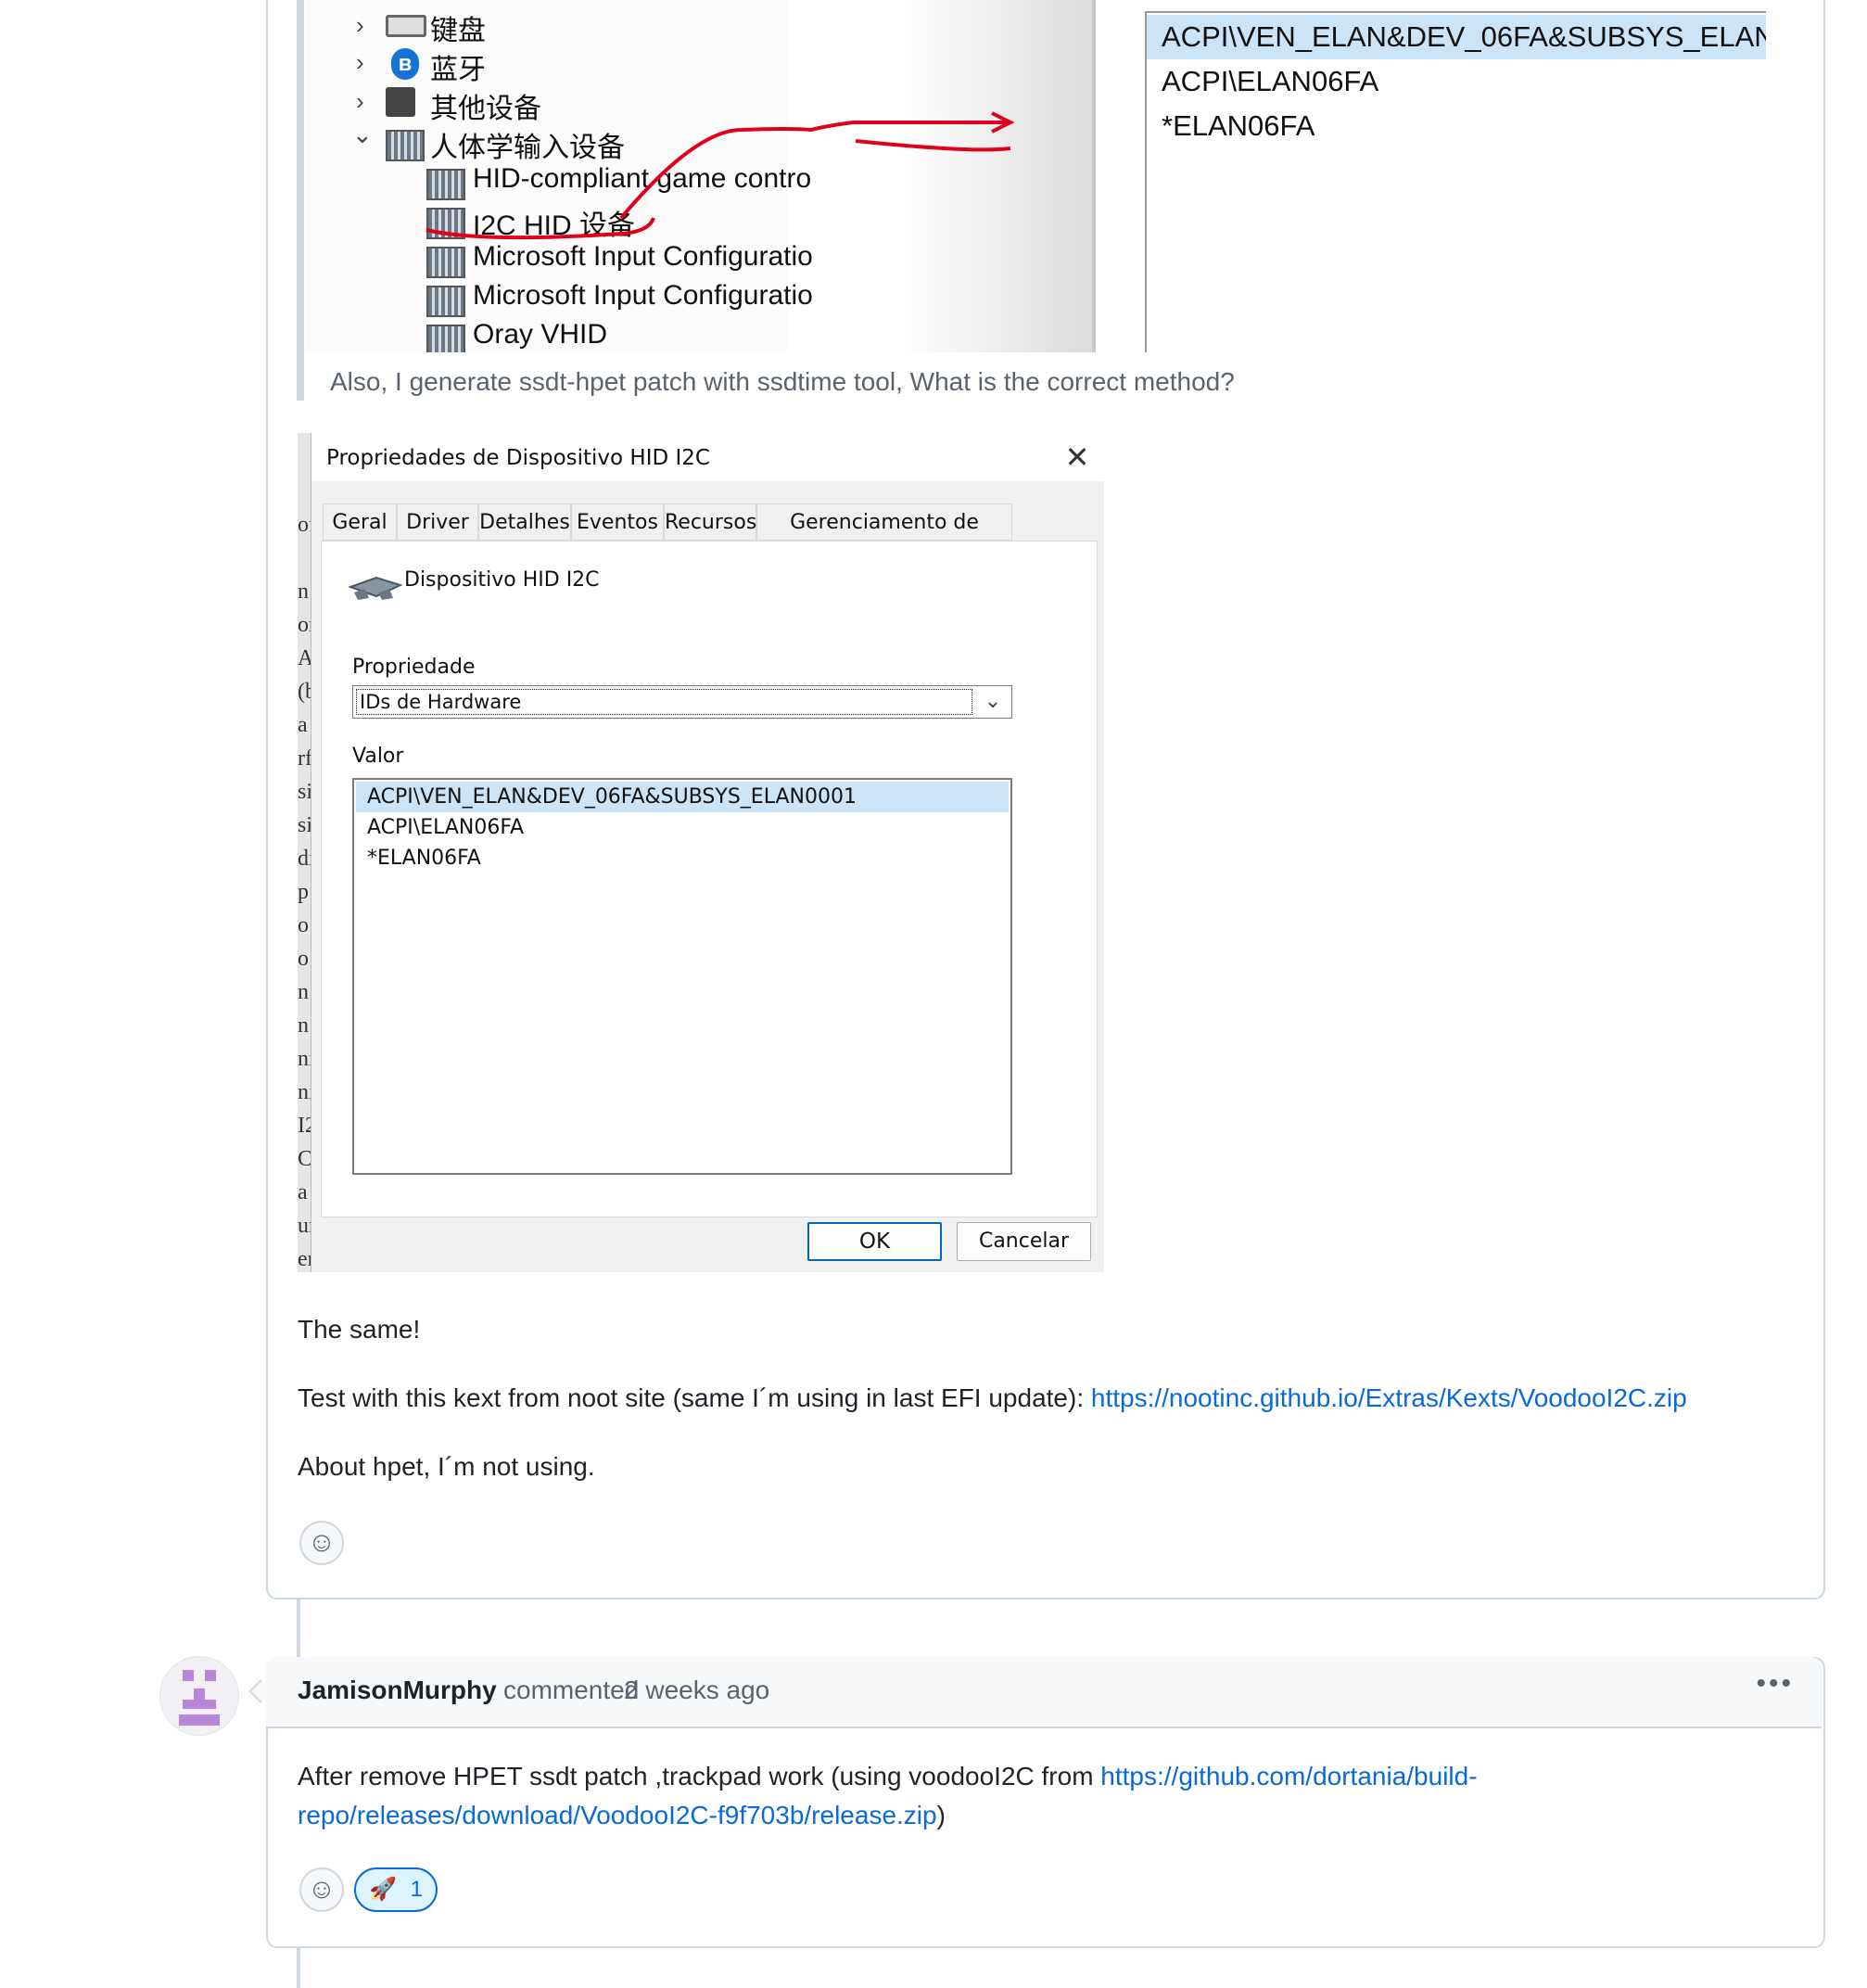  Describe the element at coordinates (664, 702) in the screenshot. I see `property-select-value: IDs de Hardware` at that location.